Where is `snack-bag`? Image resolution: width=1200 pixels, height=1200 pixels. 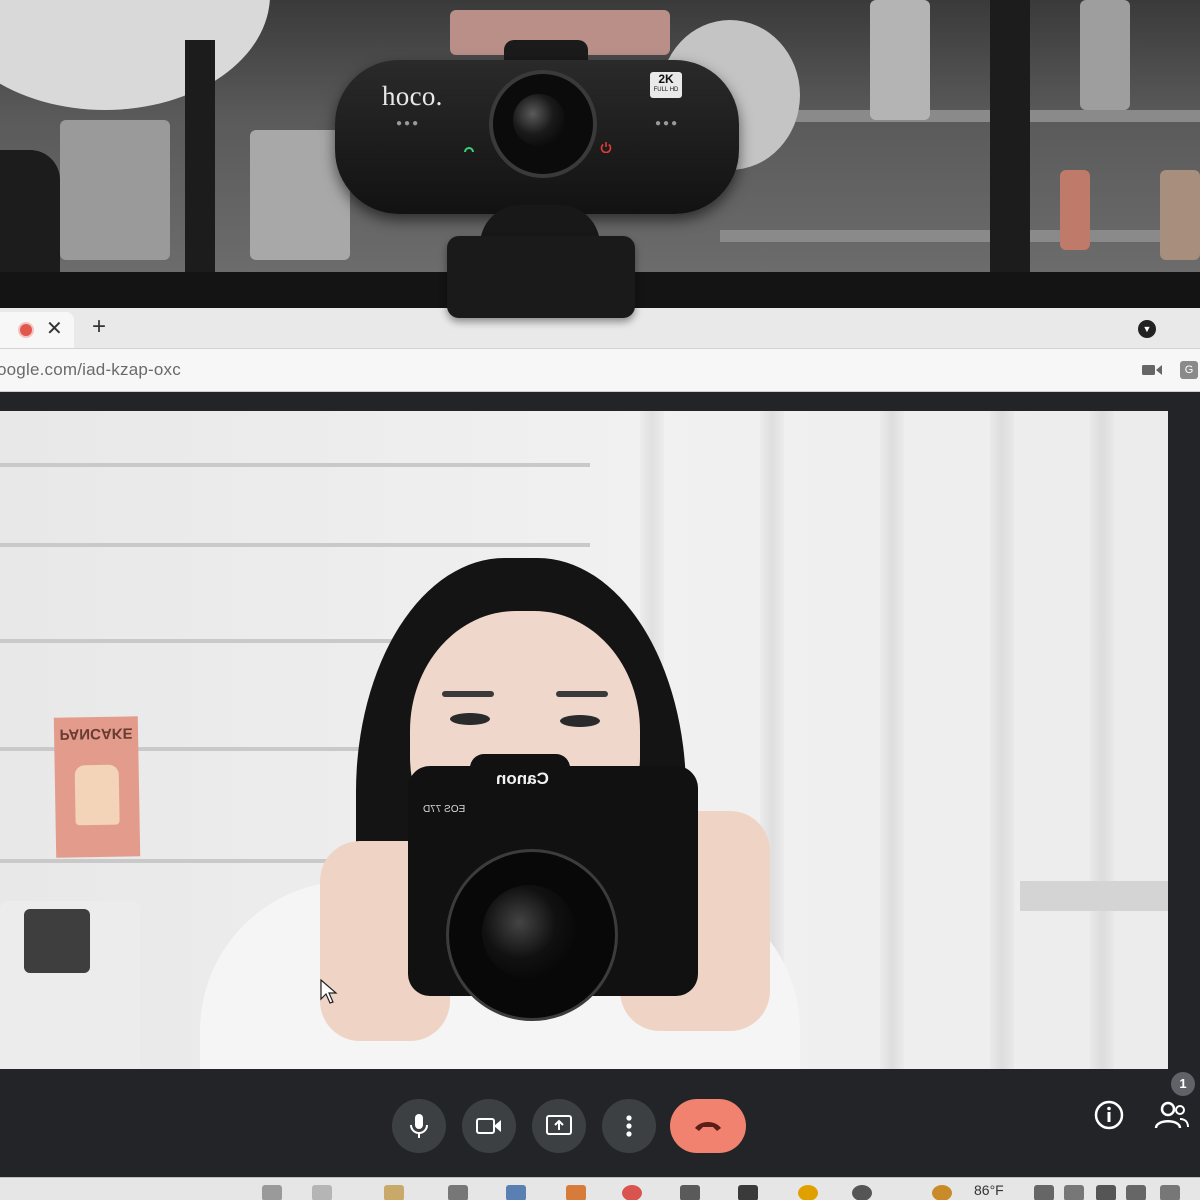
snack-bag is located at coordinates (70, 985).